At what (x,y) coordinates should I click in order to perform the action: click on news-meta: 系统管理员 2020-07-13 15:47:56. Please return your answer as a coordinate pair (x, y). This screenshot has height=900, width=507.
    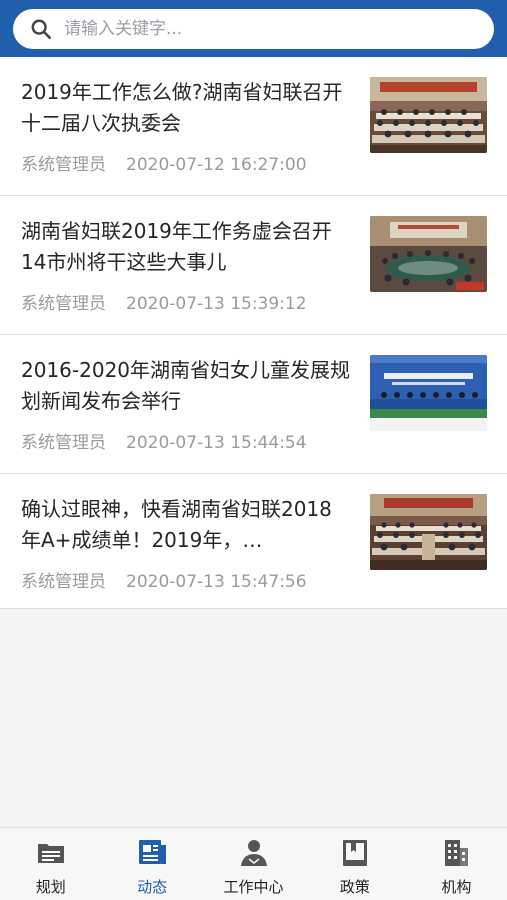
    Looking at the image, I should click on (164, 579).